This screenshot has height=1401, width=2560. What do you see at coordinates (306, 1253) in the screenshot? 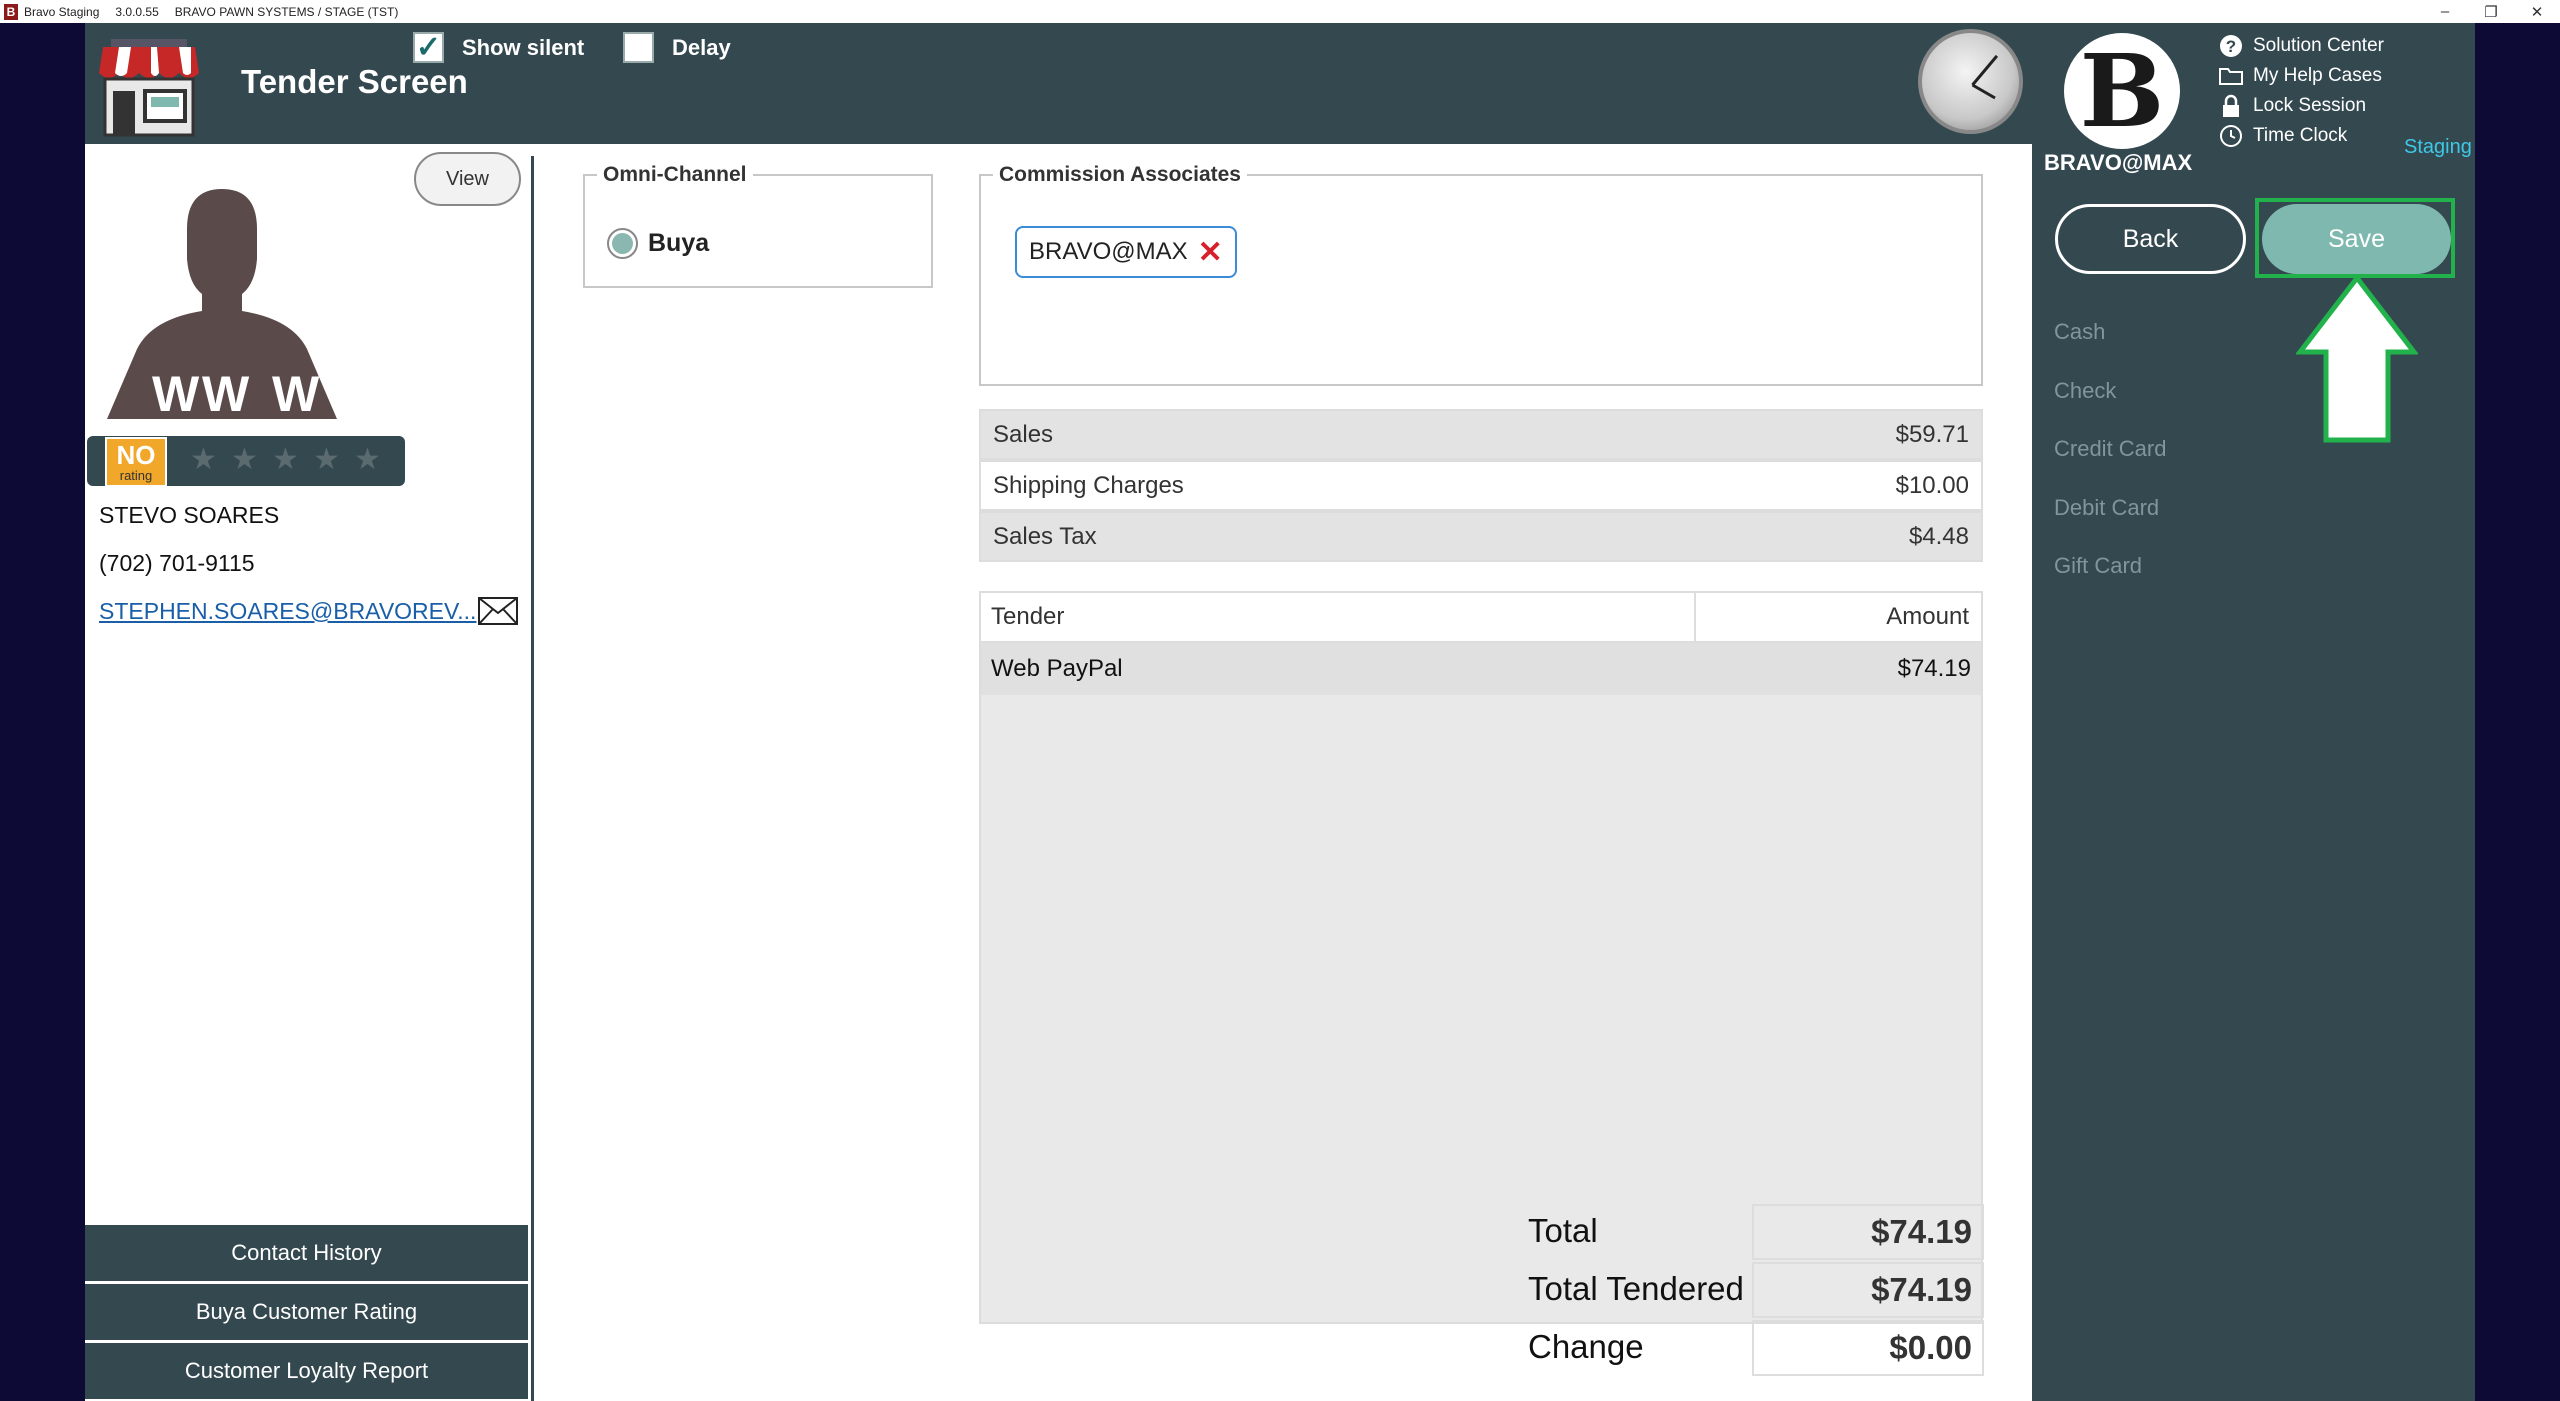
I see `contact-history-button: Contact History` at bounding box center [306, 1253].